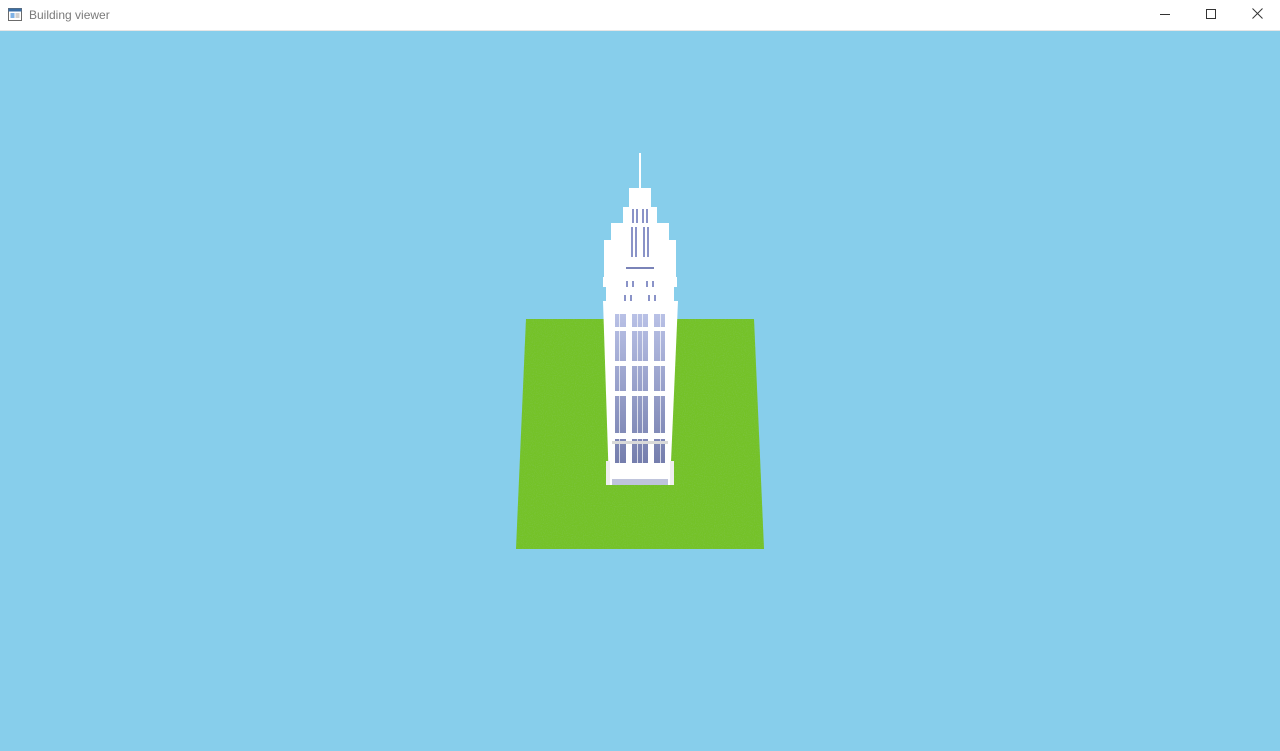  Describe the element at coordinates (69, 15) in the screenshot. I see `window-title: Building viewer` at that location.